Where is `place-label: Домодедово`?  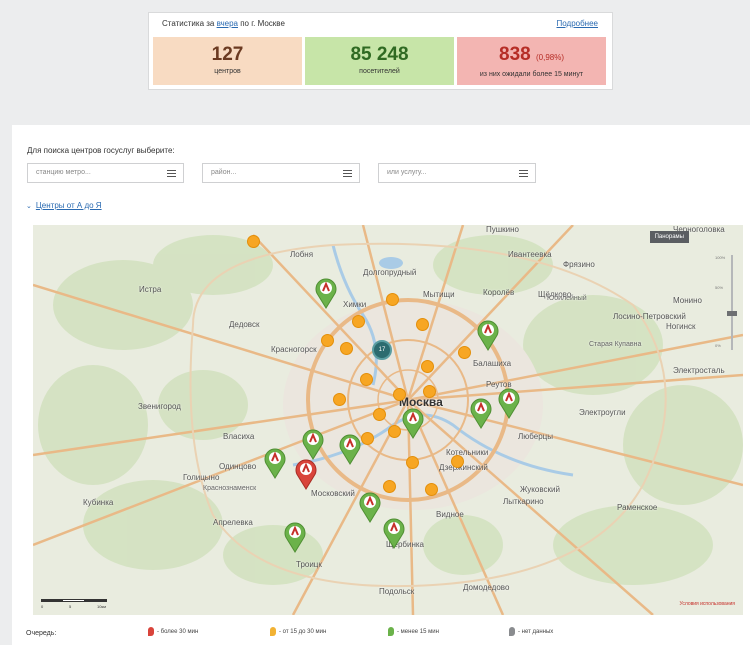
place-label: Домодедово is located at coordinates (486, 587).